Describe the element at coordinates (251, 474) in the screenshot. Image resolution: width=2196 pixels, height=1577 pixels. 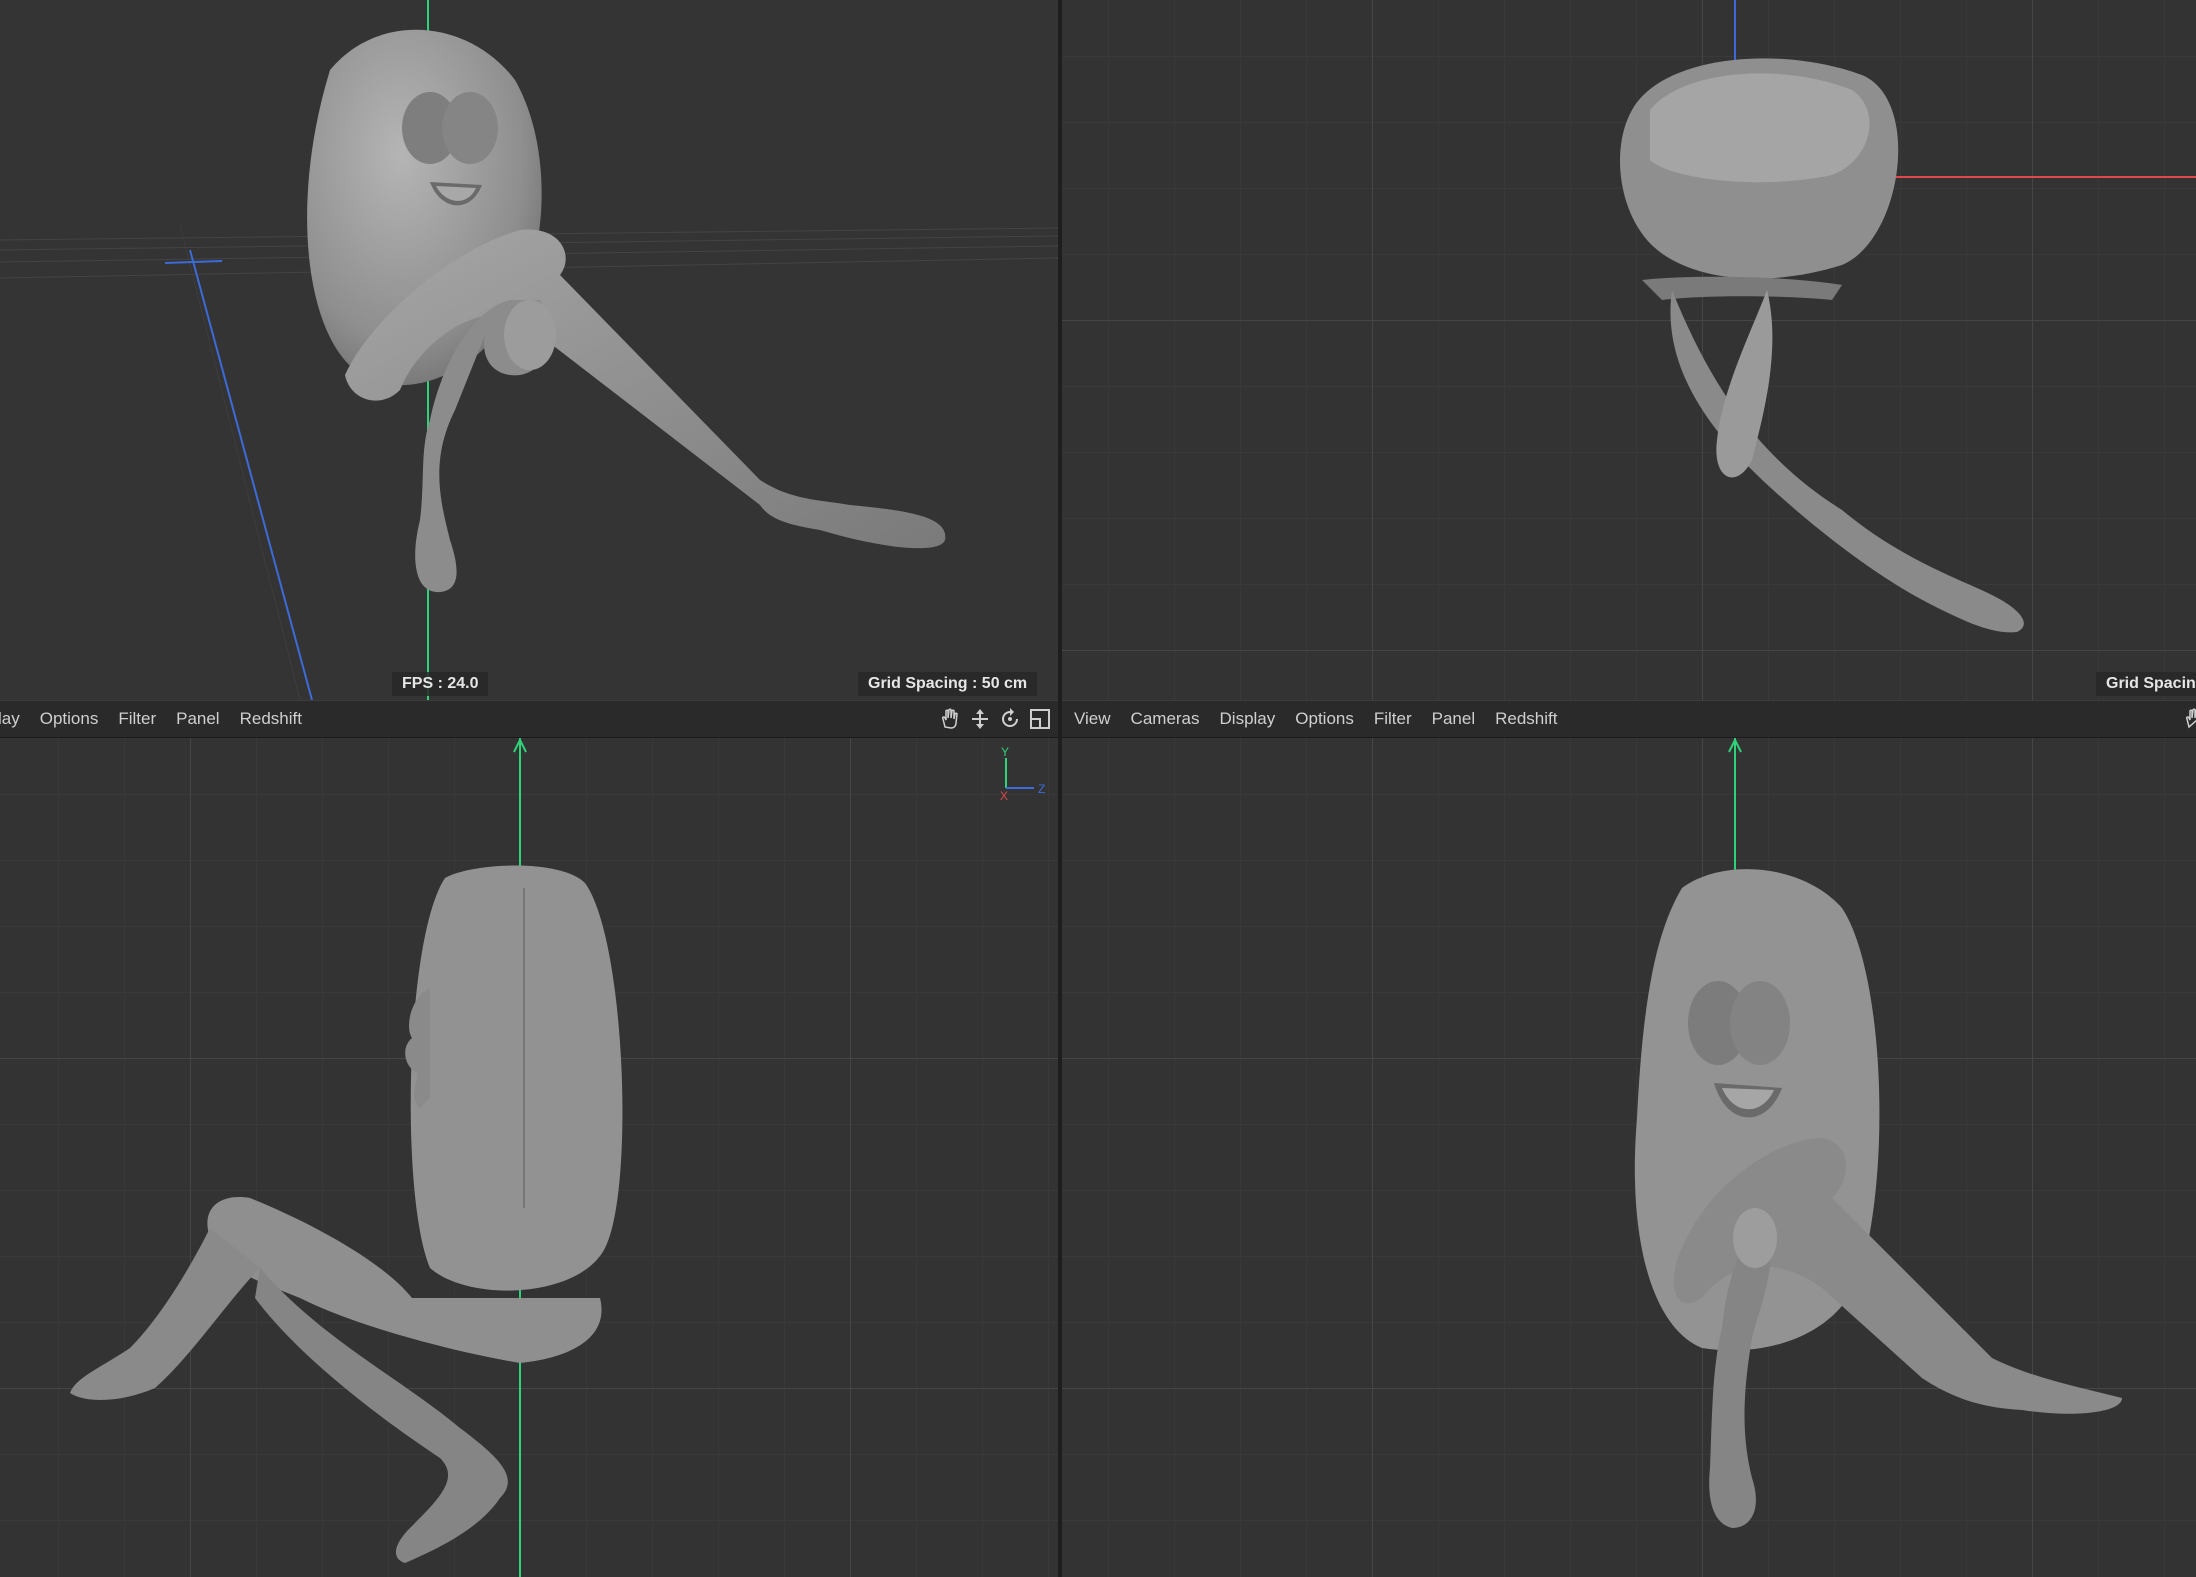
I see `z-axis-line` at that location.